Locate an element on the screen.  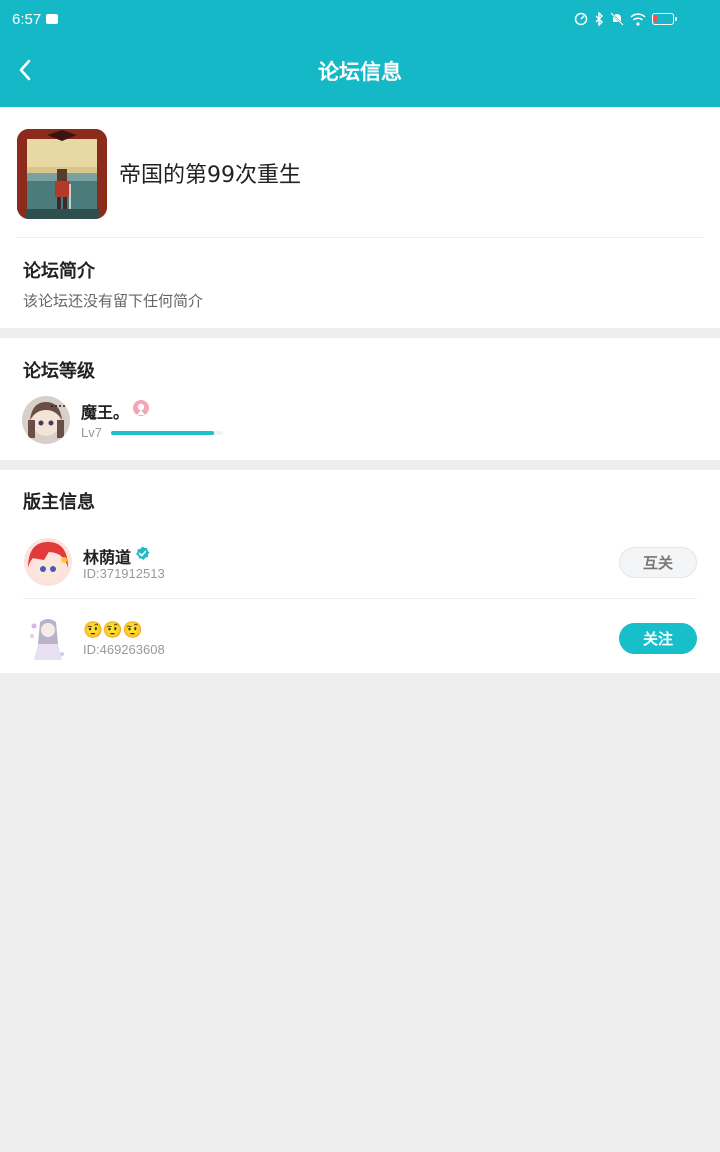
follow-button: 关注 is located at coordinates (658, 638).